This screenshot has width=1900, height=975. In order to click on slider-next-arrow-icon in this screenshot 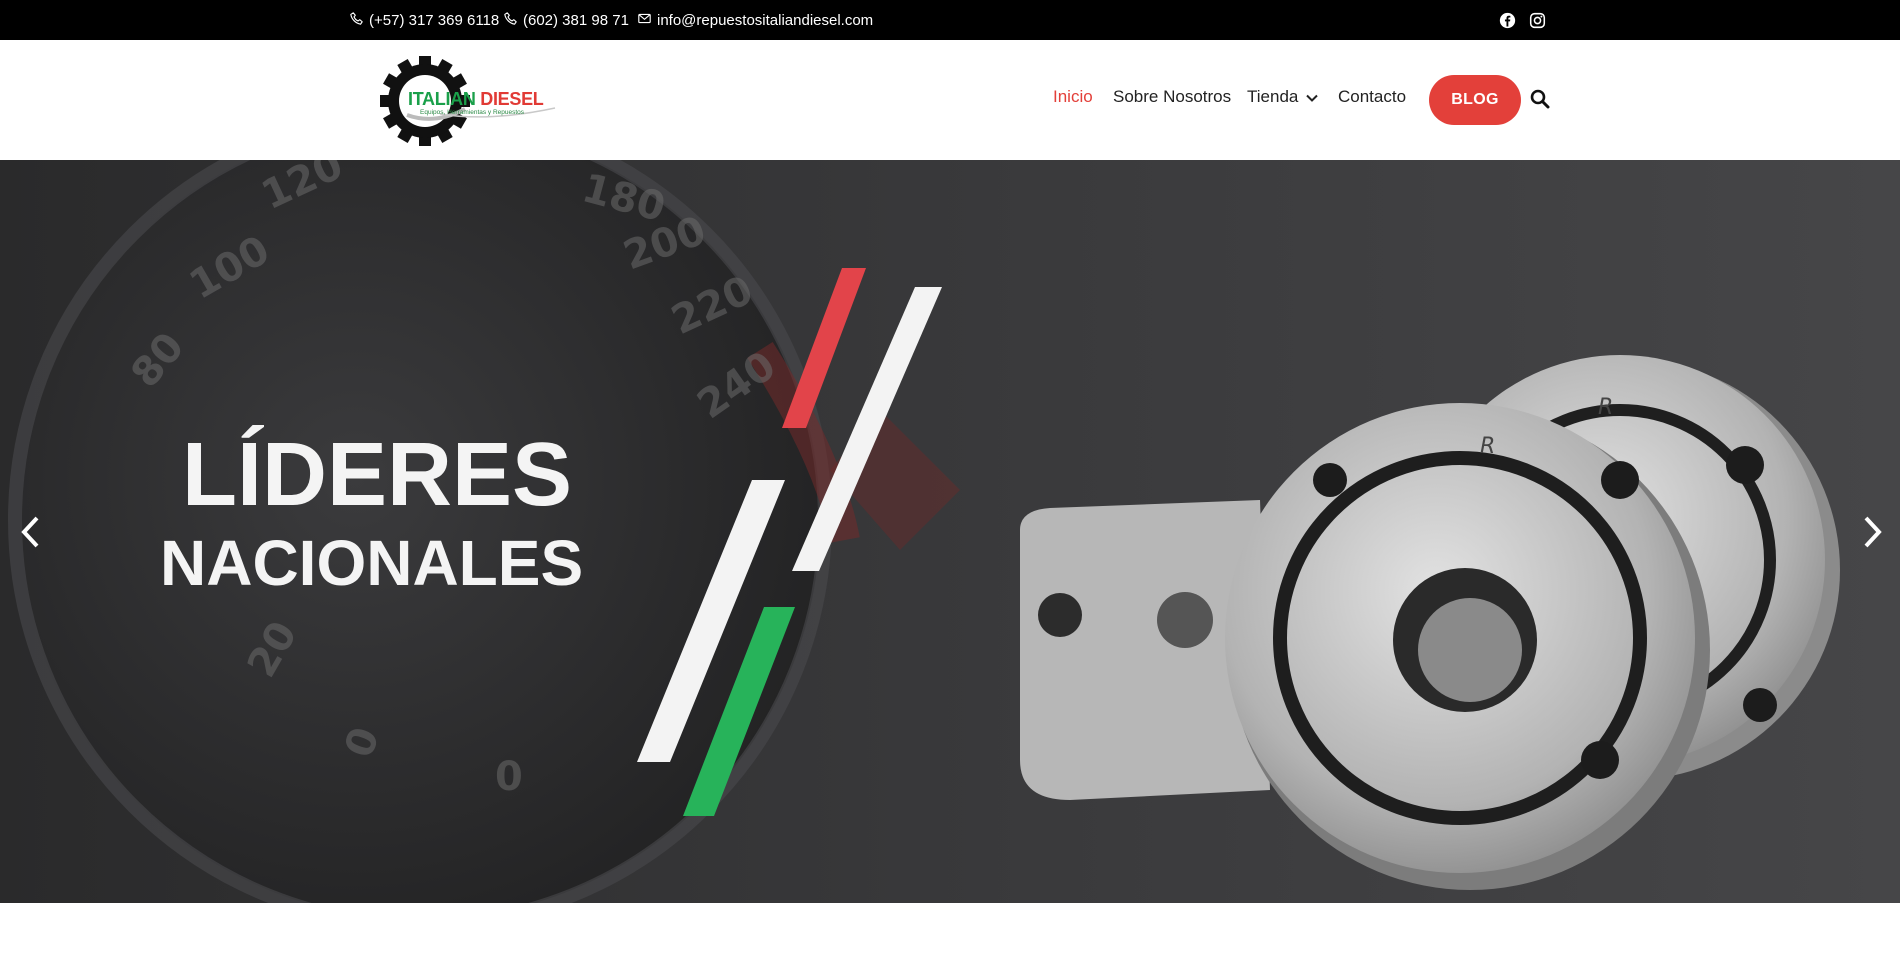, I will do `click(1872, 532)`.